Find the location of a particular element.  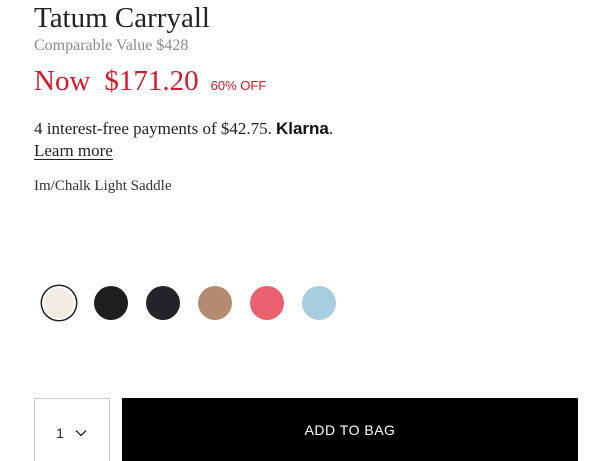

learn-more-link: Learn more is located at coordinates (73, 151).